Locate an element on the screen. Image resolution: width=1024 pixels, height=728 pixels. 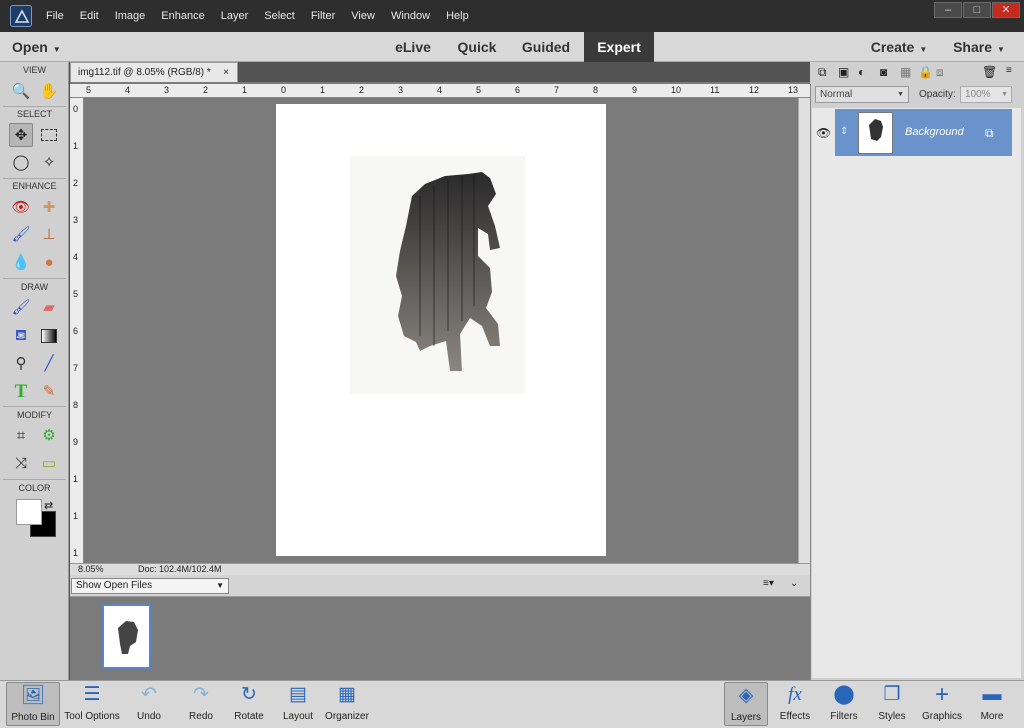
brush-icon: 🖌 is located at coordinates (21, 308).